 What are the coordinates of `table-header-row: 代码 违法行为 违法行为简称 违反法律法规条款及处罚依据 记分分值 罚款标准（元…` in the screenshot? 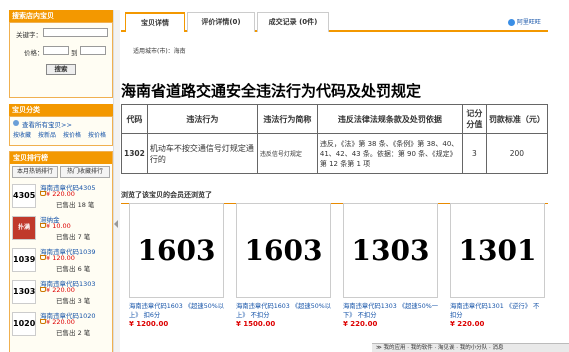 It's located at (335, 119).